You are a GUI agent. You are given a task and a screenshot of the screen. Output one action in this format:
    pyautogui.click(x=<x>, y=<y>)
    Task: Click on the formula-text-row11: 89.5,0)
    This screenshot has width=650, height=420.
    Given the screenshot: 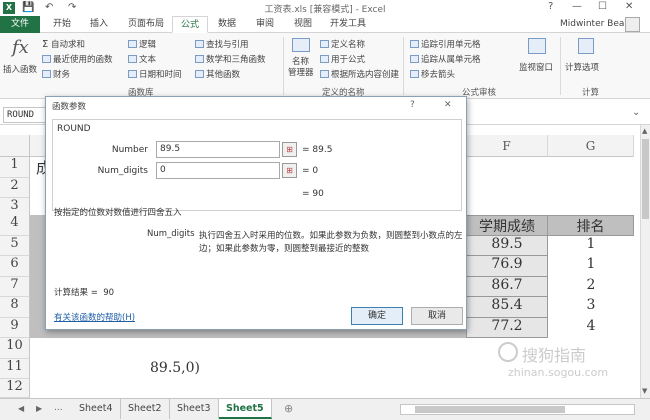 What is the action you would take?
    pyautogui.click(x=175, y=368)
    